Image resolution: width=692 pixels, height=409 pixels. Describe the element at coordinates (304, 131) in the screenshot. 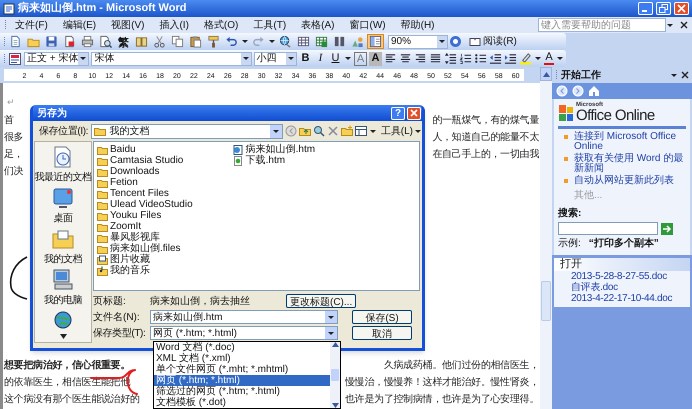

I see `up-folder-icon` at that location.